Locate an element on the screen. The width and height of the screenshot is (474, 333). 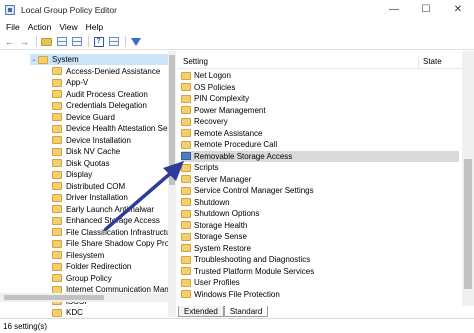
column-header-state: State is located at coordinates (430, 61).